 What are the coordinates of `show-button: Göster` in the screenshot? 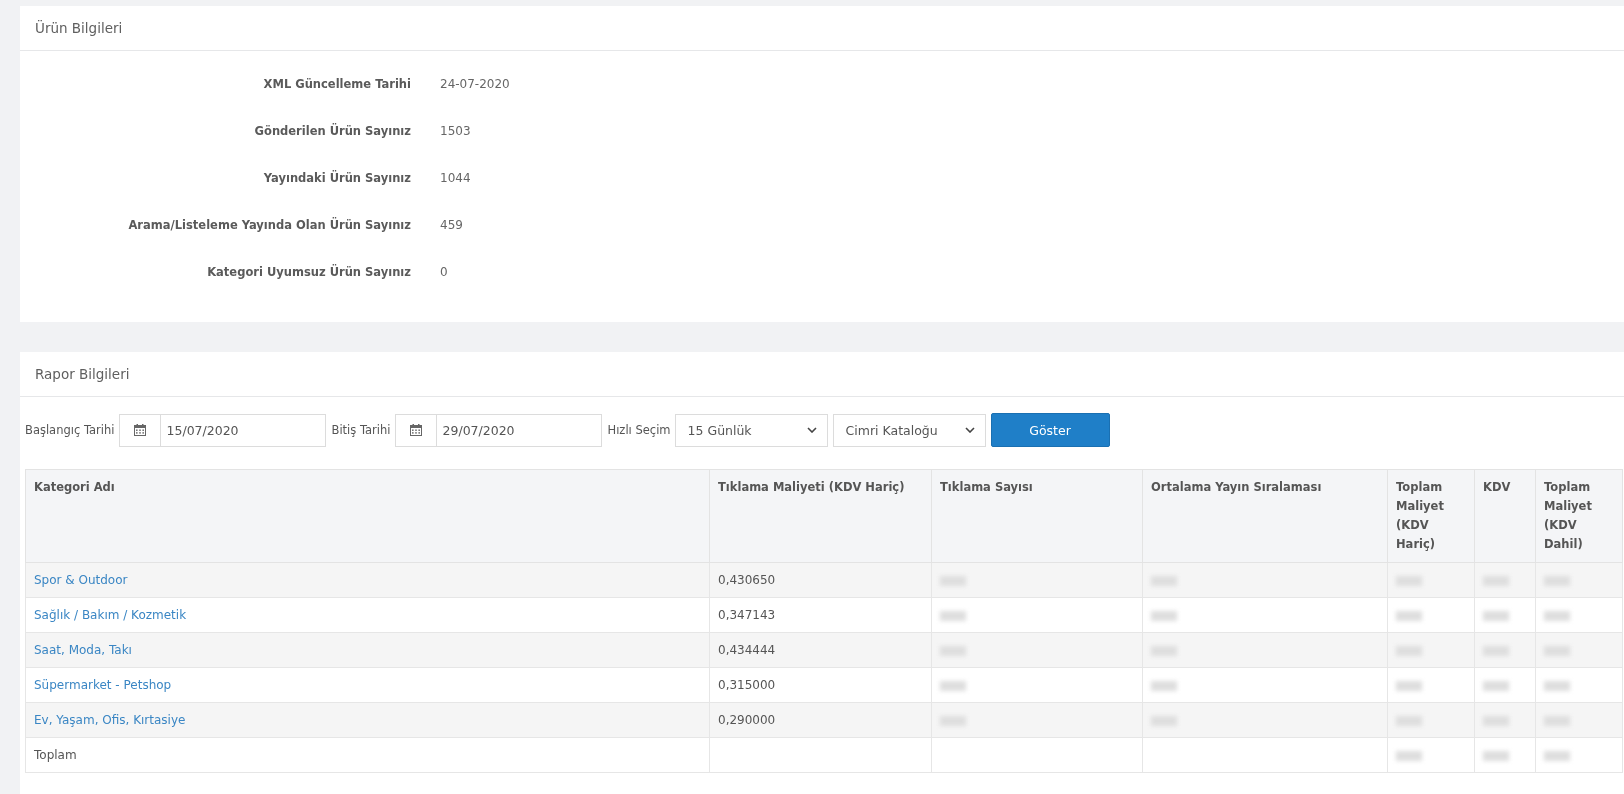 It's located at (1050, 430).